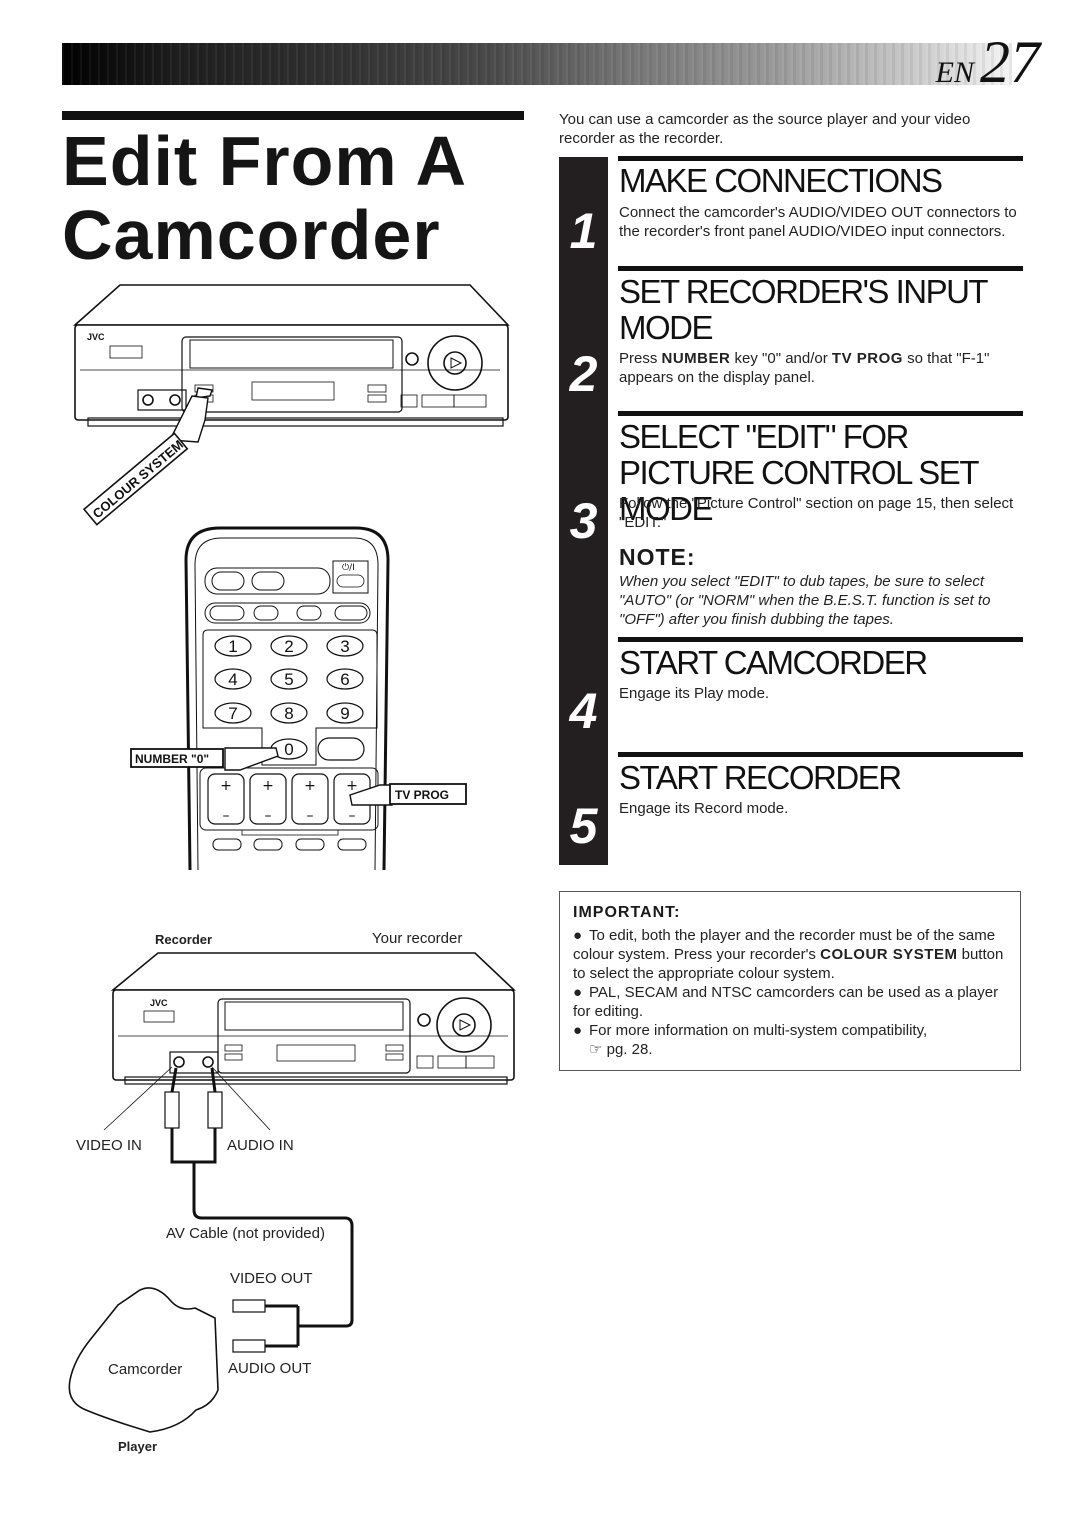 Image resolution: width=1080 pixels, height=1526 pixels. Describe the element at coordinates (291, 355) in the screenshot. I see `vcr-top-illustration` at that location.